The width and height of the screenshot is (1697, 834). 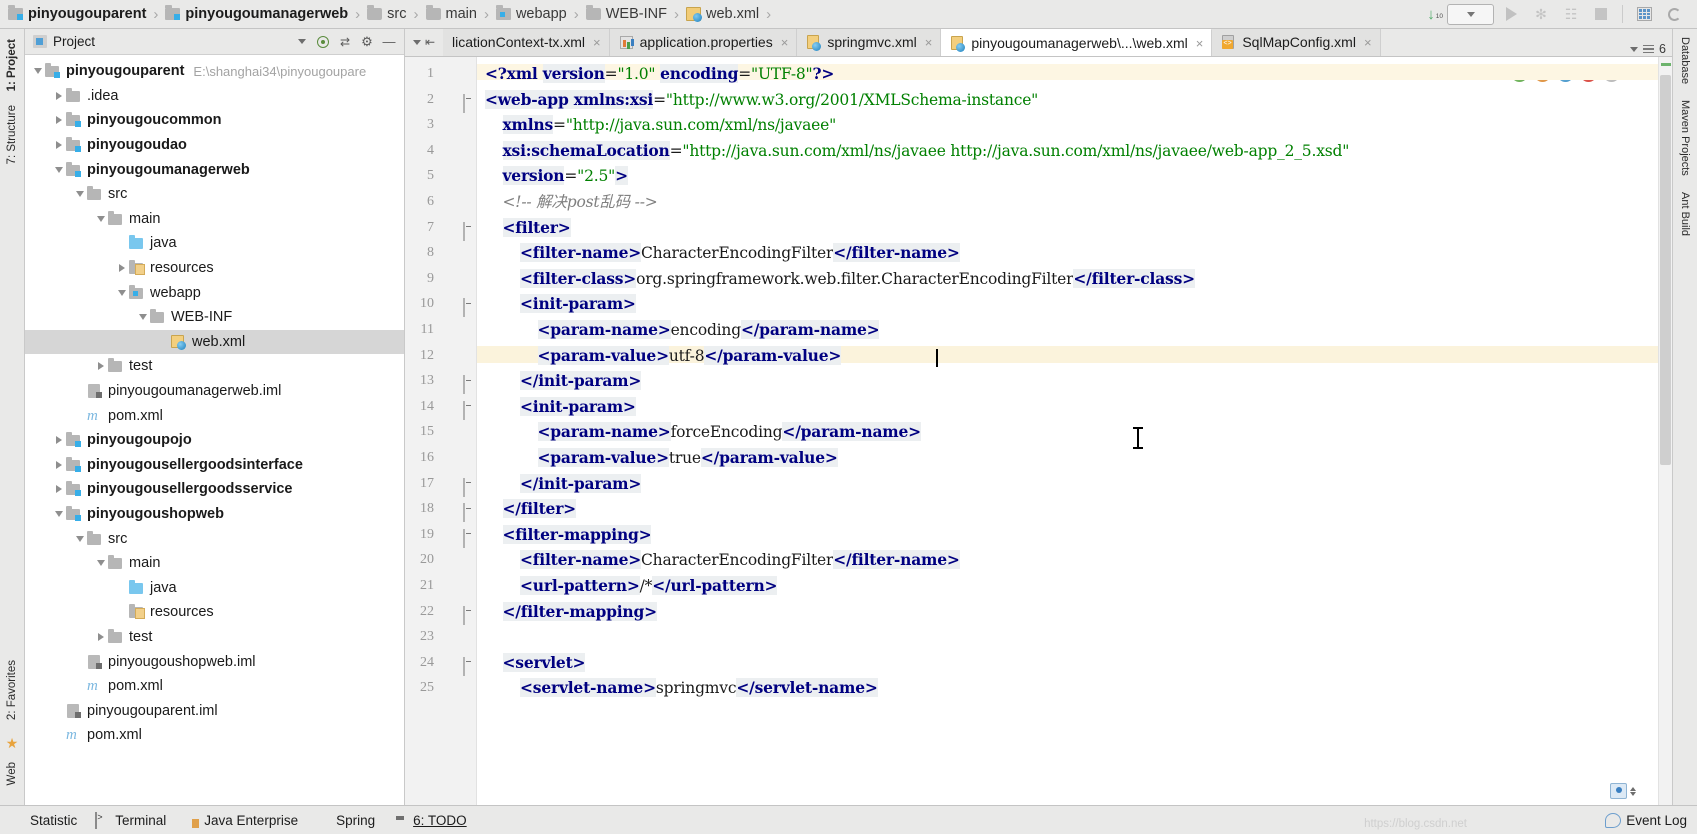 What do you see at coordinates (1601, 14) in the screenshot?
I see `stop-button` at bounding box center [1601, 14].